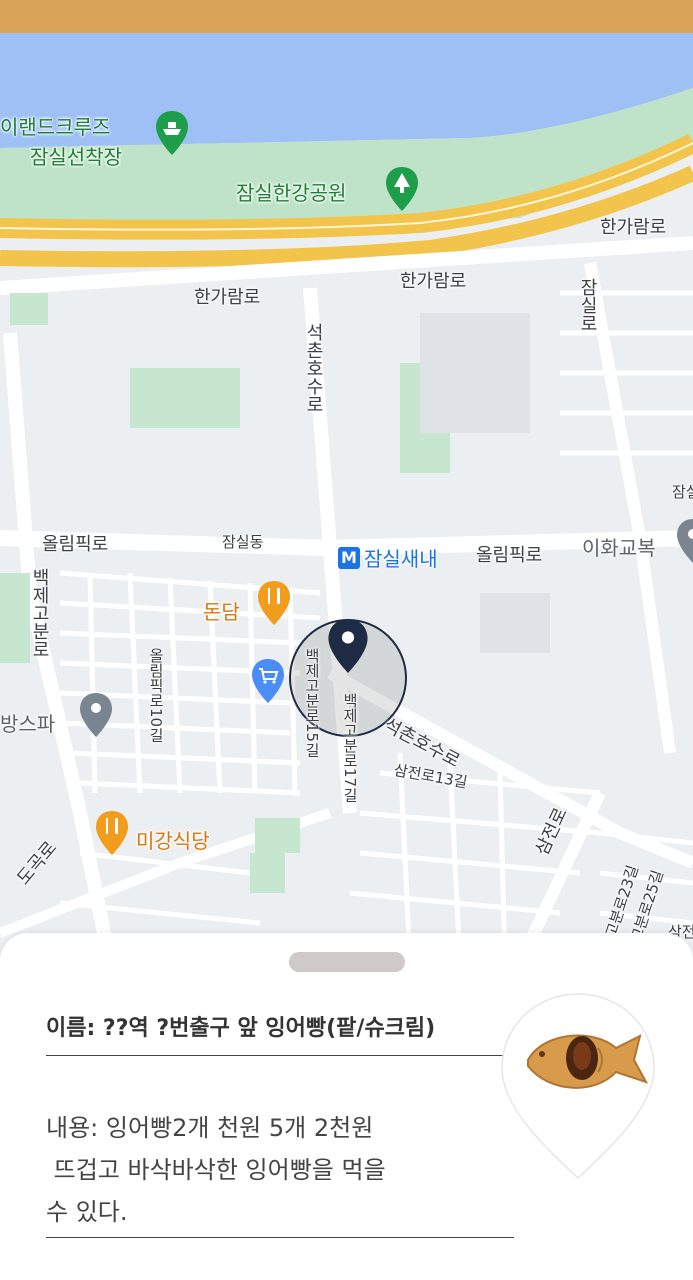 The height and width of the screenshot is (1280, 693). What do you see at coordinates (27, 722) in the screenshot?
I see `map-label-spa: 방스파` at bounding box center [27, 722].